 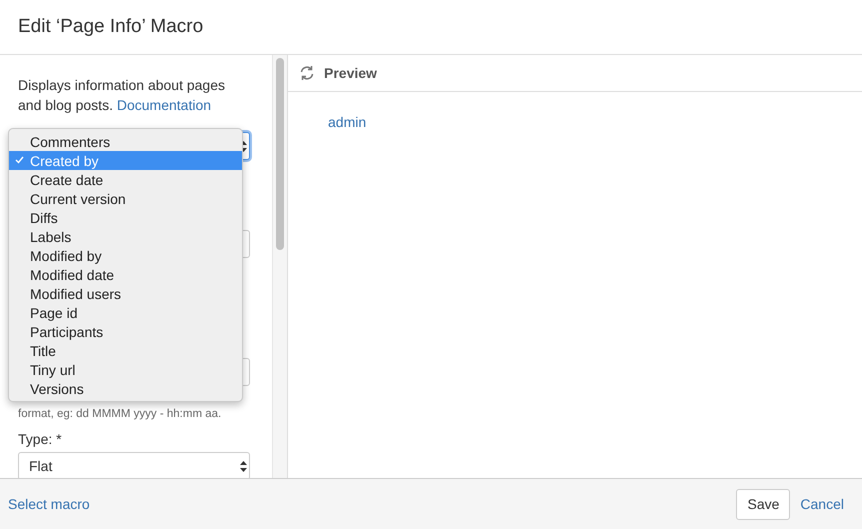 I want to click on dropdown-option: Modified by, so click(x=125, y=255).